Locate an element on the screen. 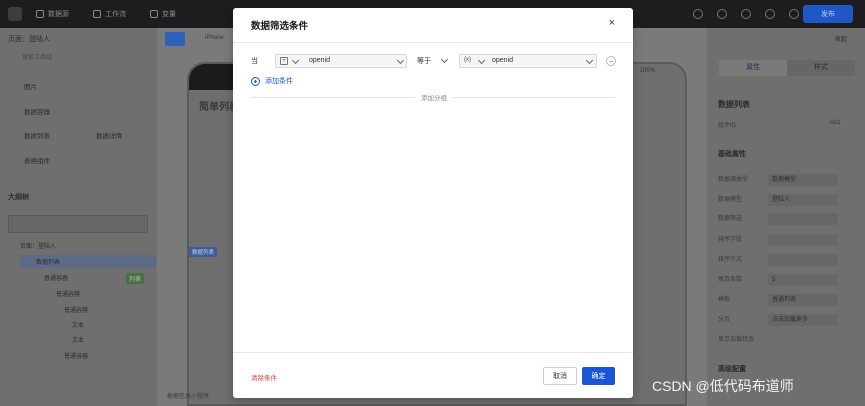  footer-divider is located at coordinates (433, 352).